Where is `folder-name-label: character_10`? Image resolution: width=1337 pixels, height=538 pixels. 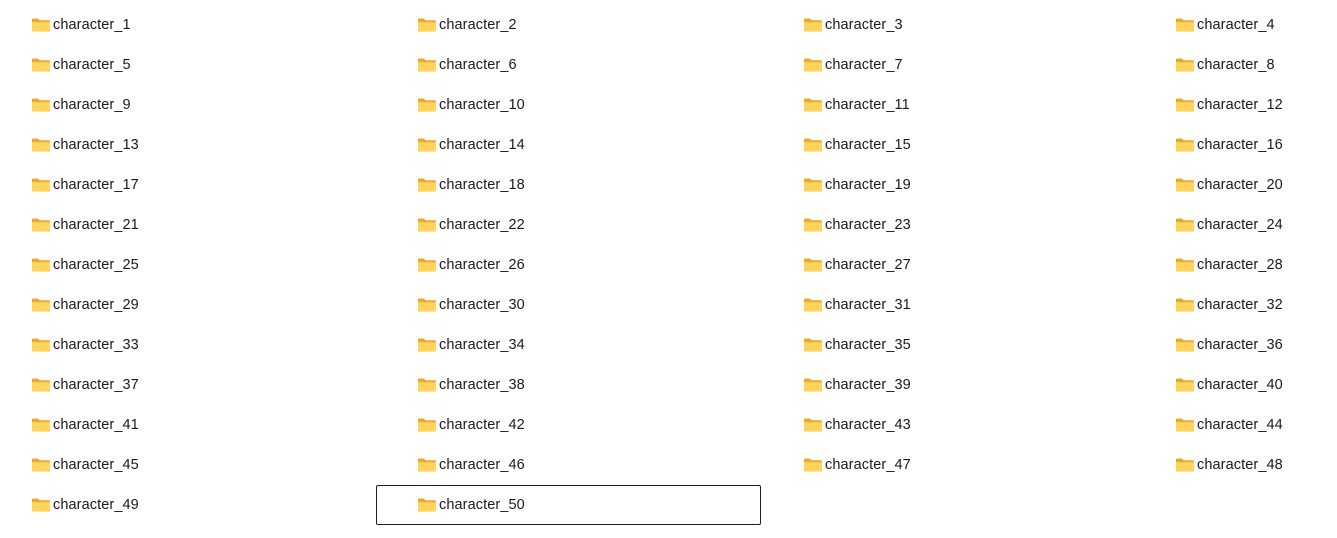
folder-name-label: character_10 is located at coordinates (482, 105).